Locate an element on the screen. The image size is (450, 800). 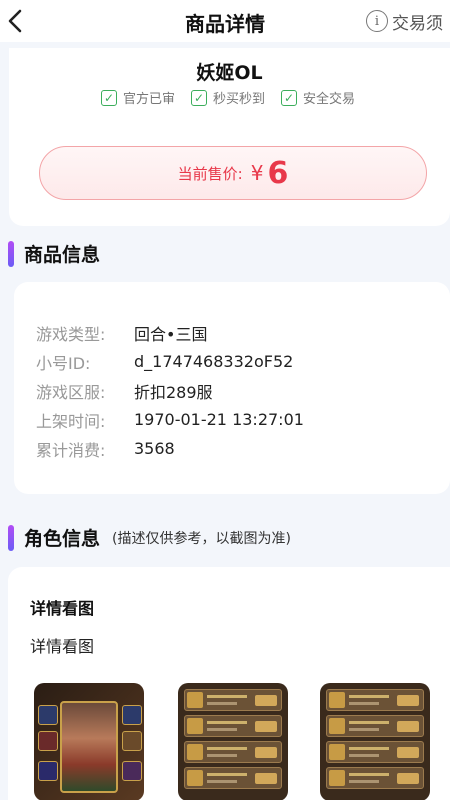
price-box: 当前售价: ¥ 6 is located at coordinates (233, 173).